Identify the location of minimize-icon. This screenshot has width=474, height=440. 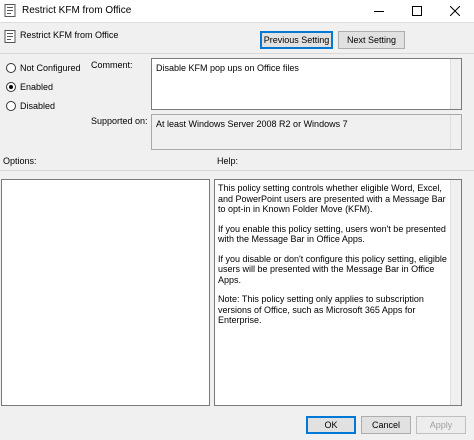
(379, 11).